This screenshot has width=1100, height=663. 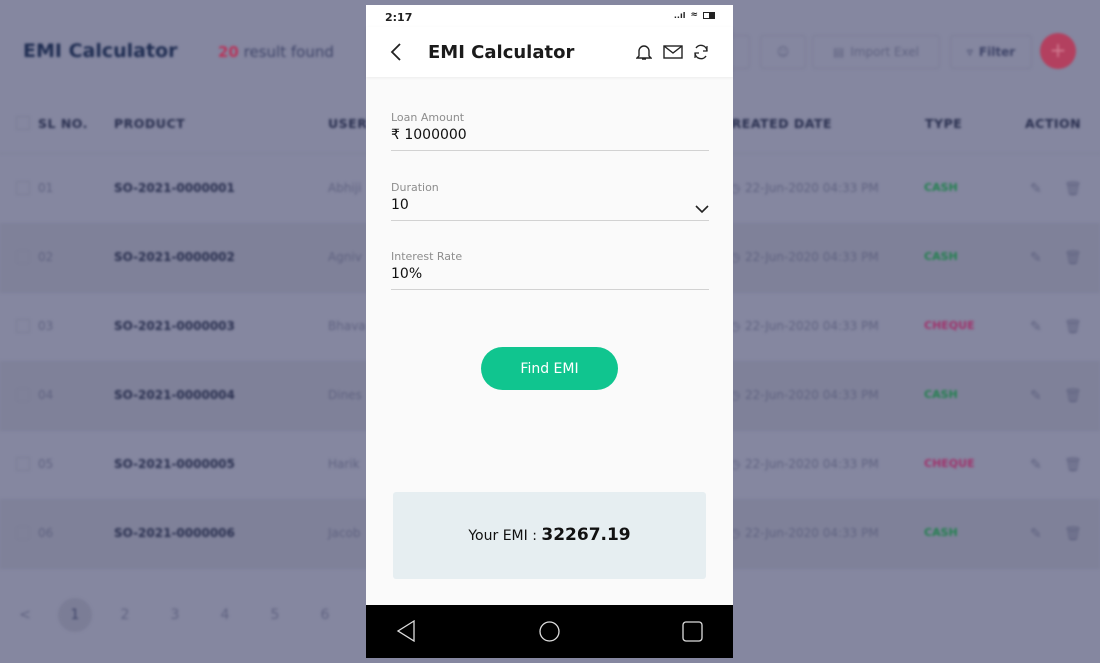 What do you see at coordinates (427, 256) in the screenshot?
I see `interest-rate-label: Interest Rate` at bounding box center [427, 256].